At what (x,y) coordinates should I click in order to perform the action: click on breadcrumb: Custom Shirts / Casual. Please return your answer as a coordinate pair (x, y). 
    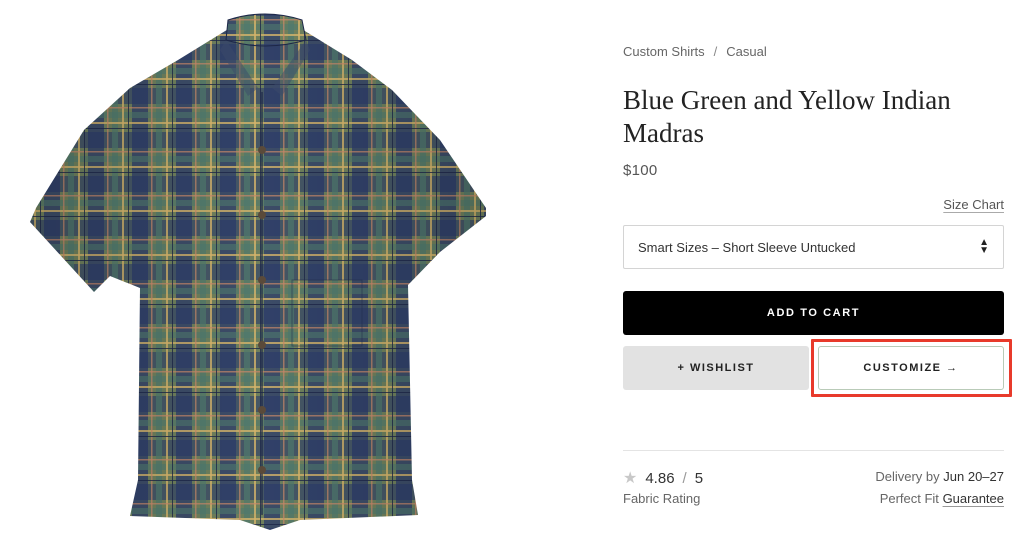
    Looking at the image, I should click on (695, 51).